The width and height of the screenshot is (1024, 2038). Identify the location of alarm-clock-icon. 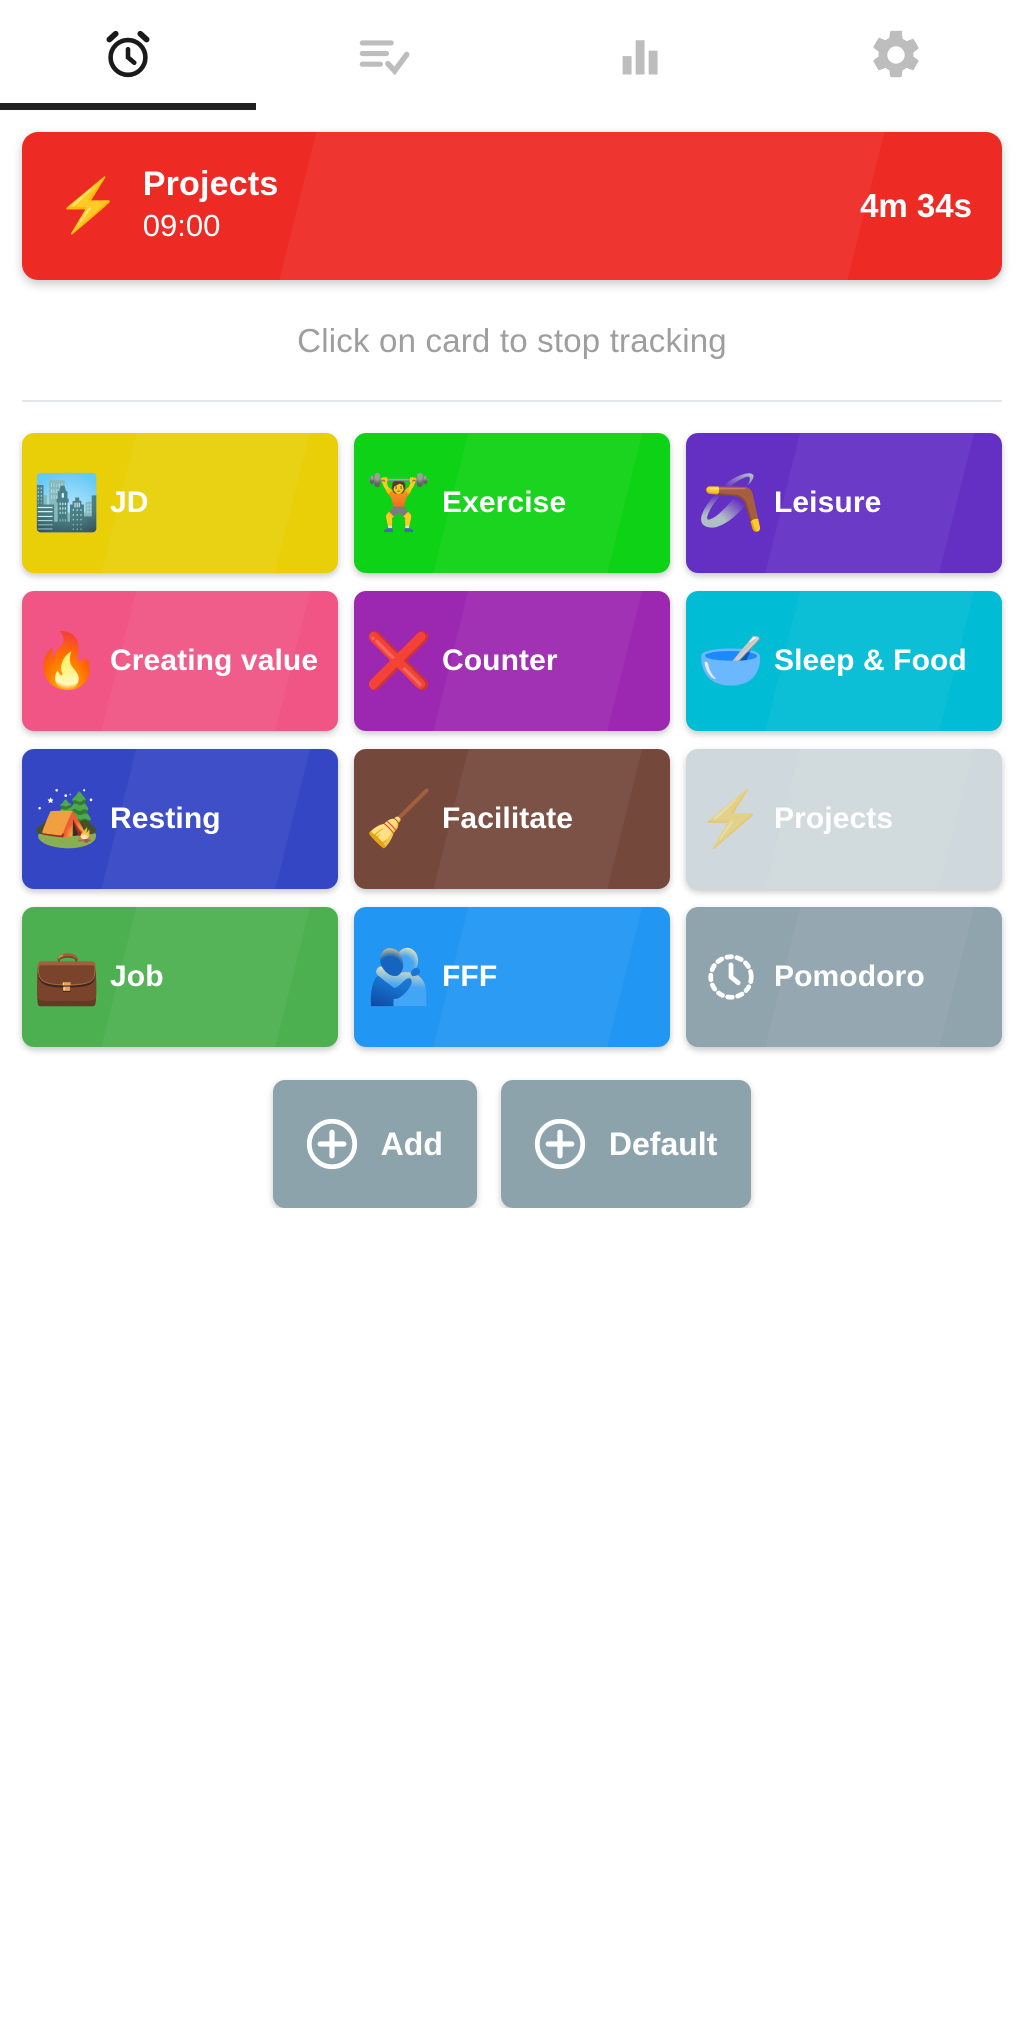
(128, 55).